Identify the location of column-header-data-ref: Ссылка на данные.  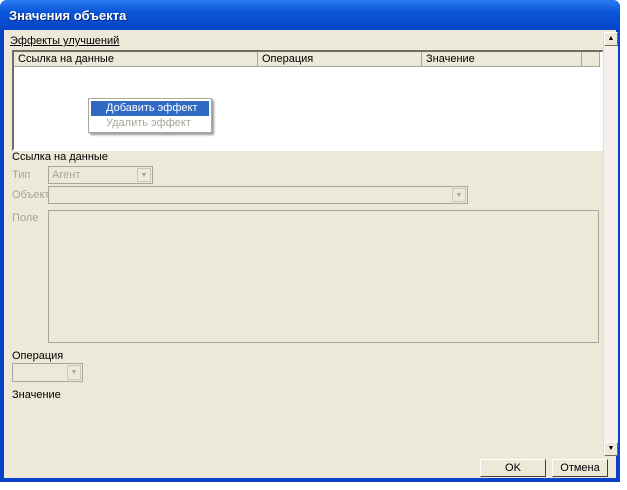
(136, 59).